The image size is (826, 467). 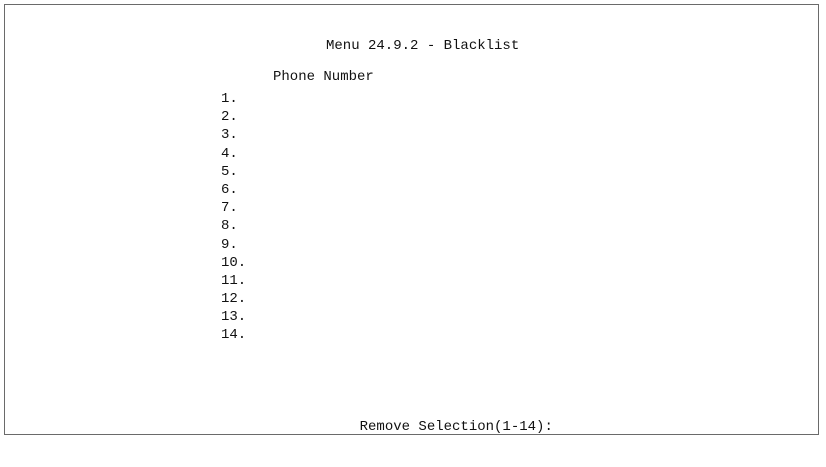 What do you see at coordinates (234, 335) in the screenshot?
I see `entry-number: 14.` at bounding box center [234, 335].